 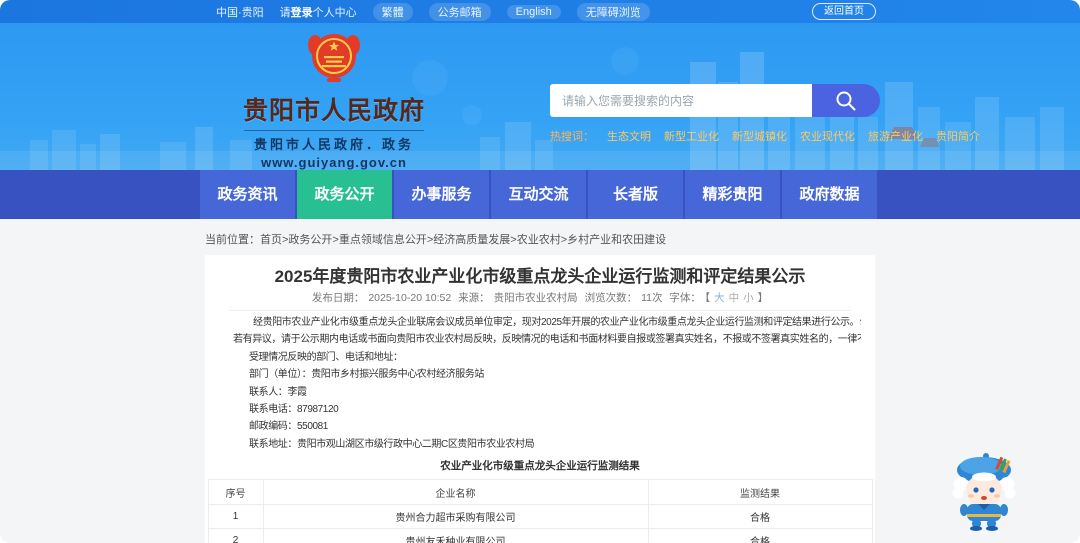 I want to click on hot-word-urbanization: 新型城镇化, so click(x=759, y=136).